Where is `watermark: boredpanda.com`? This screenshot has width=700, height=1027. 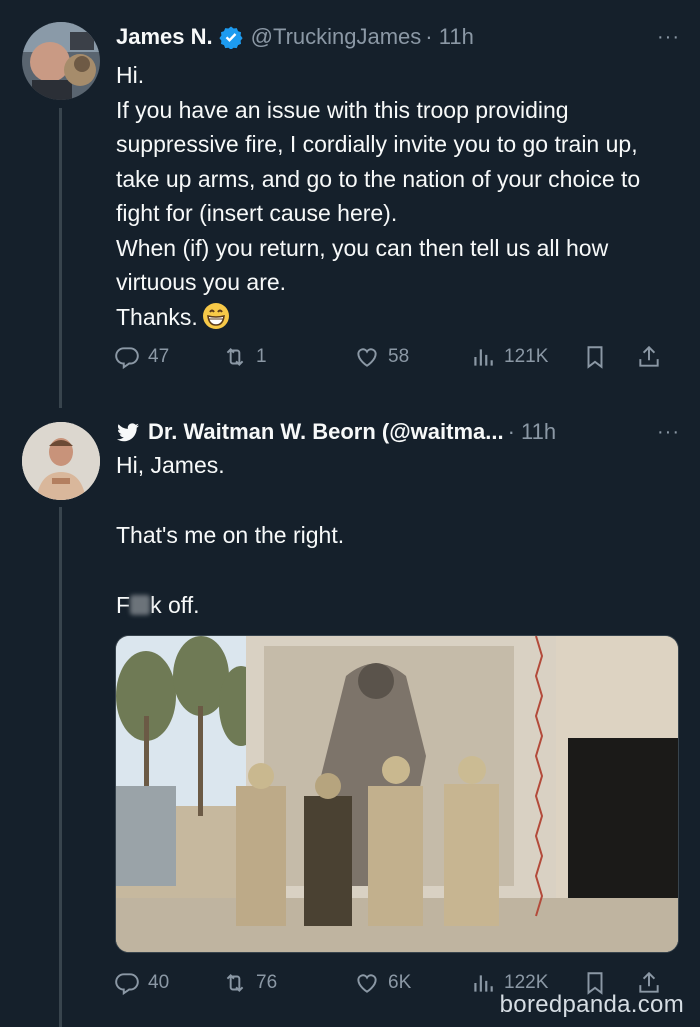
watermark: boredpanda.com is located at coordinates (591, 1004).